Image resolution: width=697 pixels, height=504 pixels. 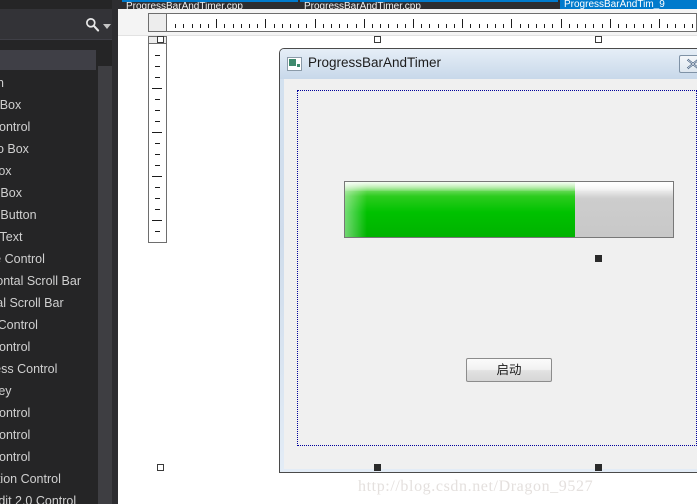 What do you see at coordinates (52, 497) in the screenshot?
I see `toolbox-item: Edit 2.0 Control` at bounding box center [52, 497].